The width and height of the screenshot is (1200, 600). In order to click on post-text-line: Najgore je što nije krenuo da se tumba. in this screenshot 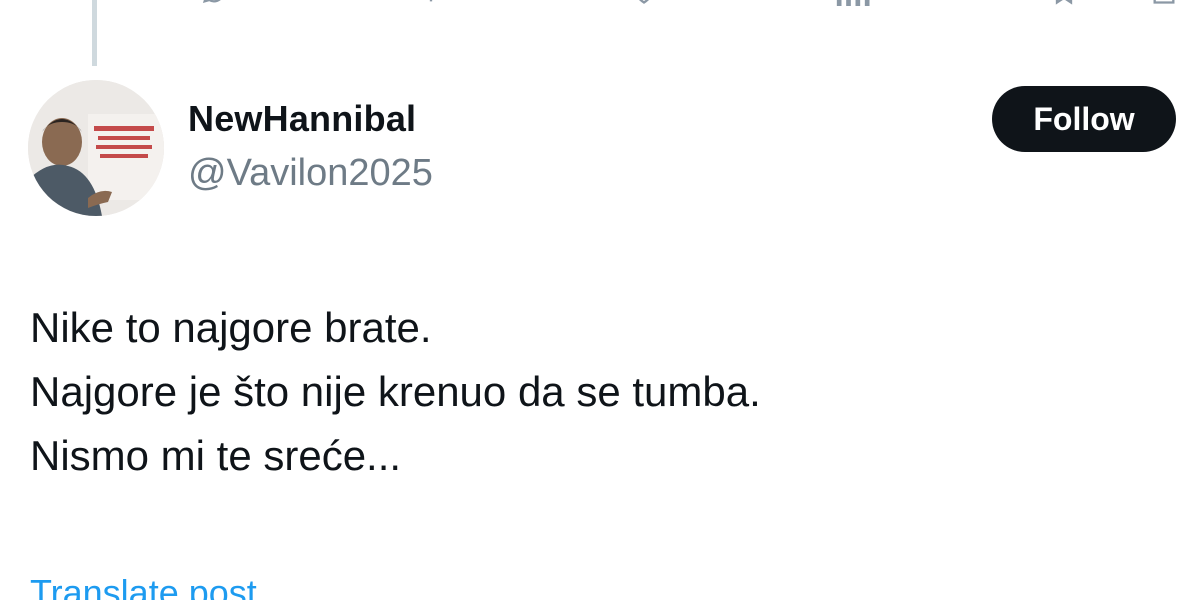, I will do `click(395, 391)`.